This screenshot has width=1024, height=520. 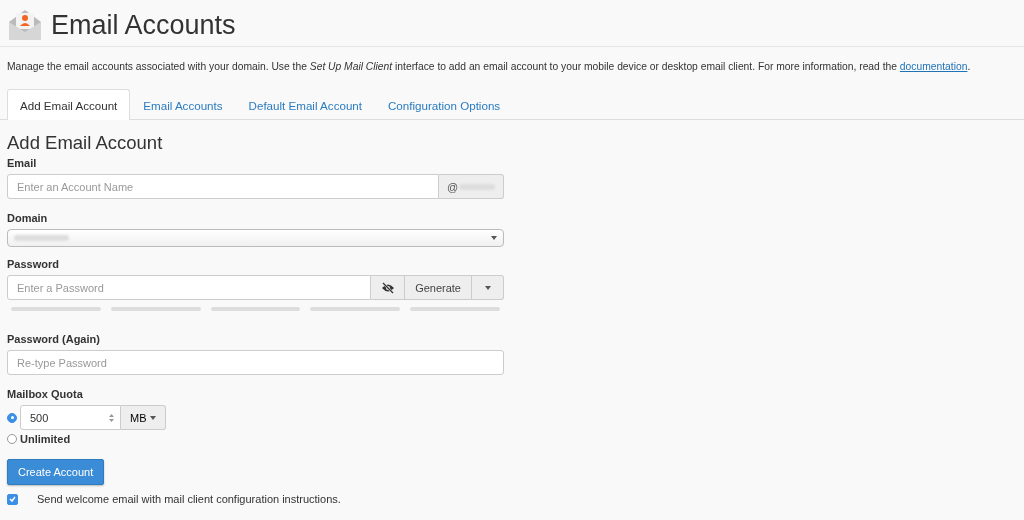 What do you see at coordinates (255, 362) in the screenshot?
I see `password-again-field: Re-type Password` at bounding box center [255, 362].